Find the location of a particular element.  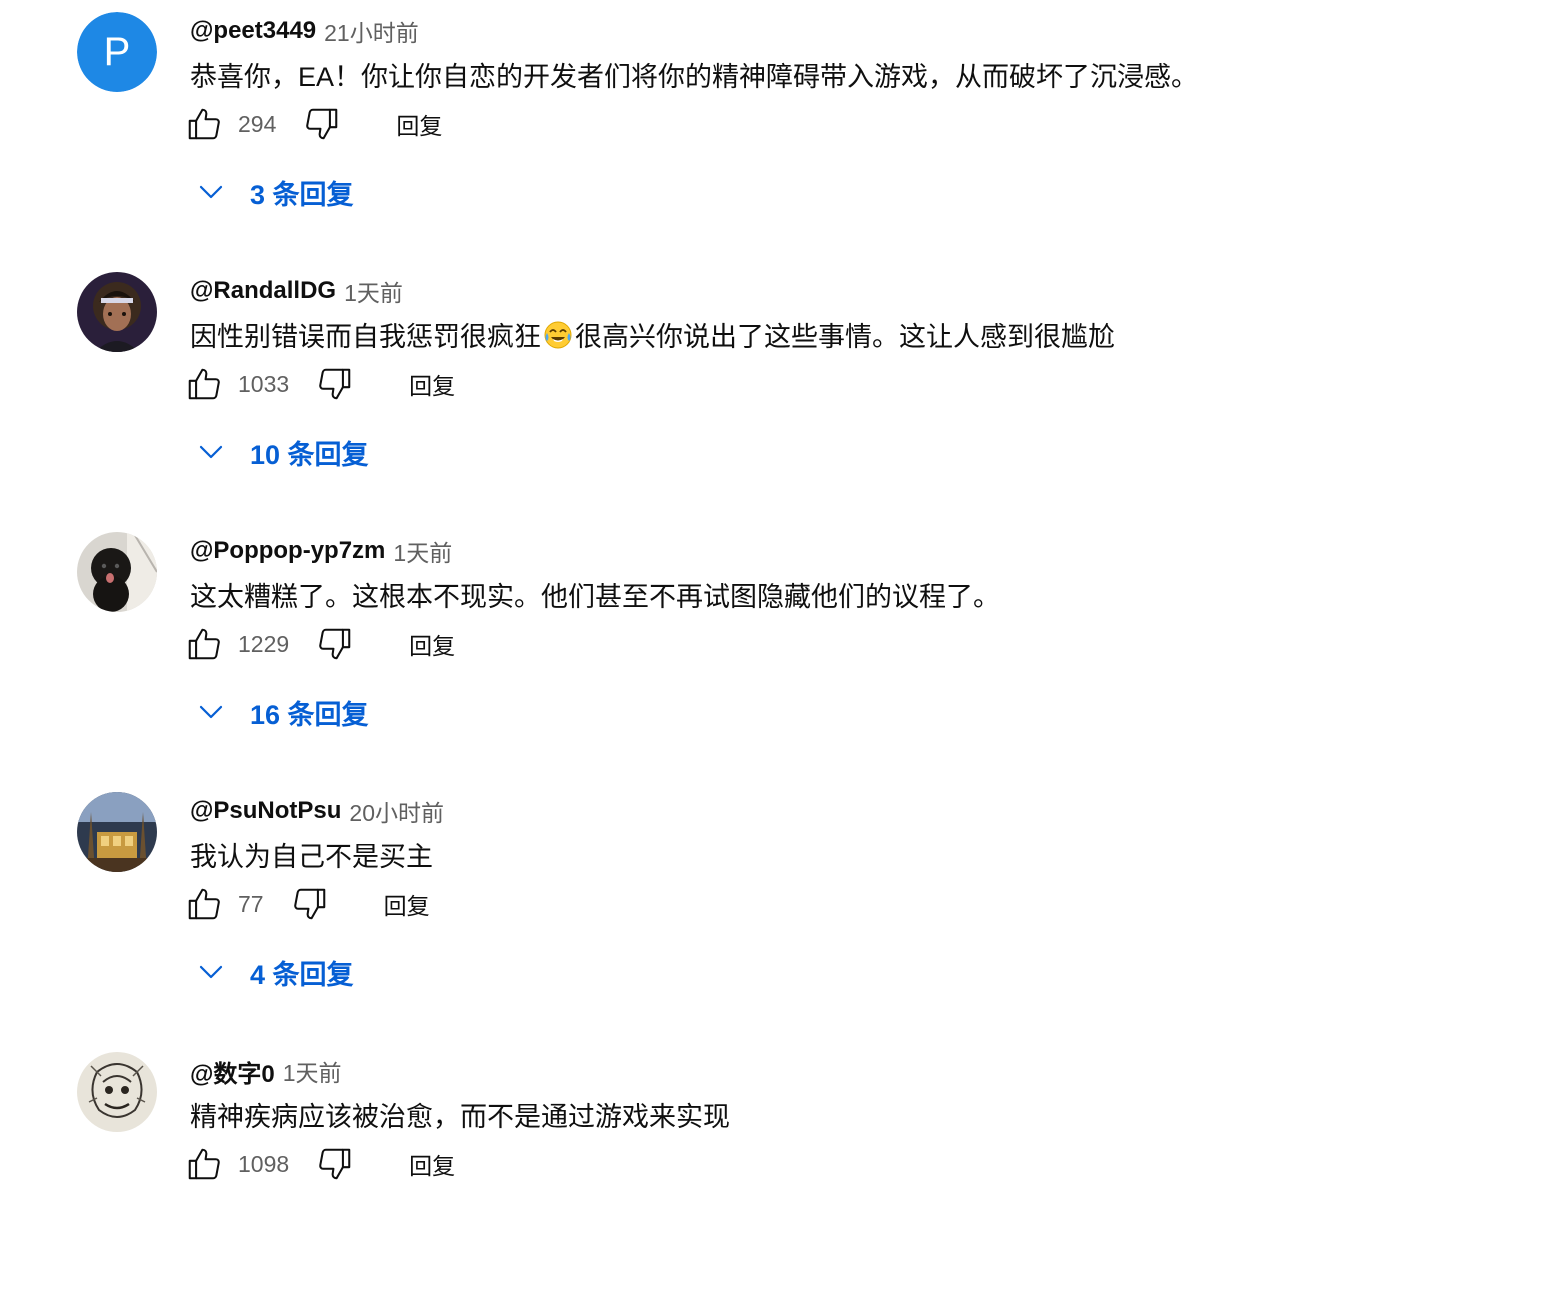

comment-toolbar: 1098 回复 is located at coordinates (319, 1164).